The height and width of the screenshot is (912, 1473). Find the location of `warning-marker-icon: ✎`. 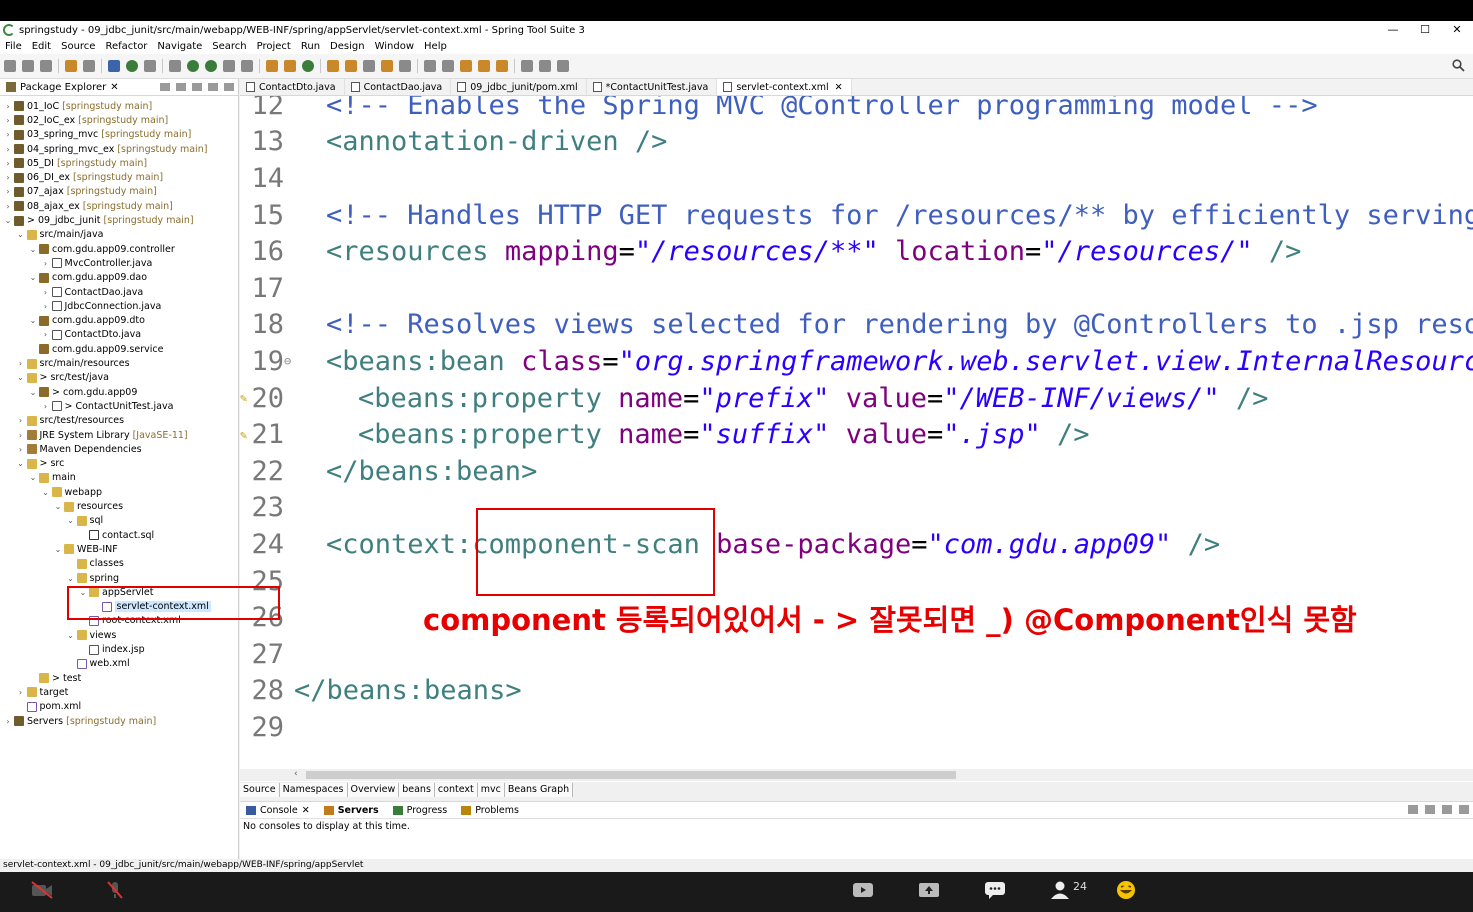

warning-marker-icon: ✎ is located at coordinates (243, 435).